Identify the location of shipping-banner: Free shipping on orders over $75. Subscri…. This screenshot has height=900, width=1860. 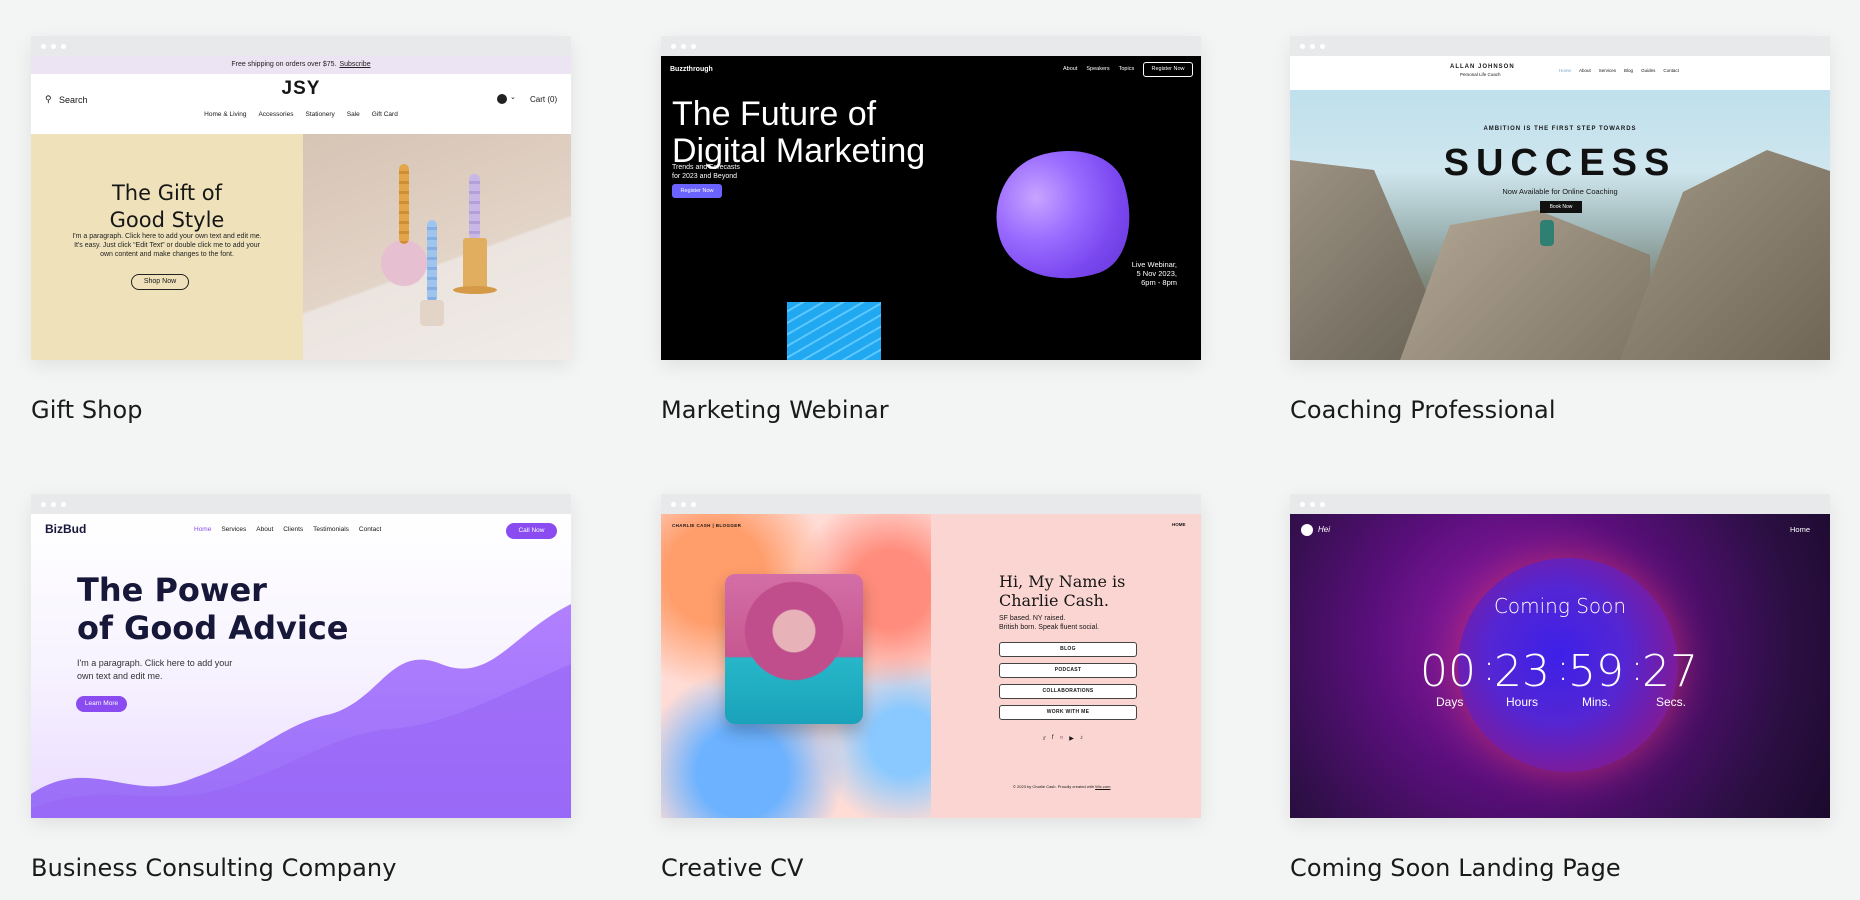
(301, 65).